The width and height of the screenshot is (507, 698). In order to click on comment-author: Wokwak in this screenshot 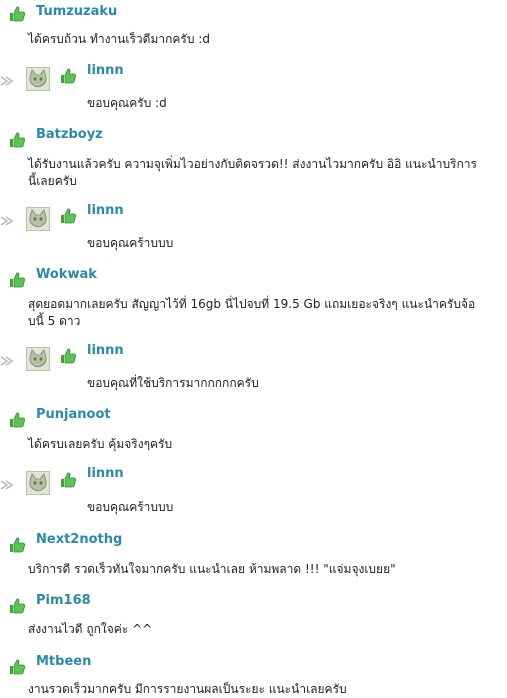, I will do `click(66, 275)`.